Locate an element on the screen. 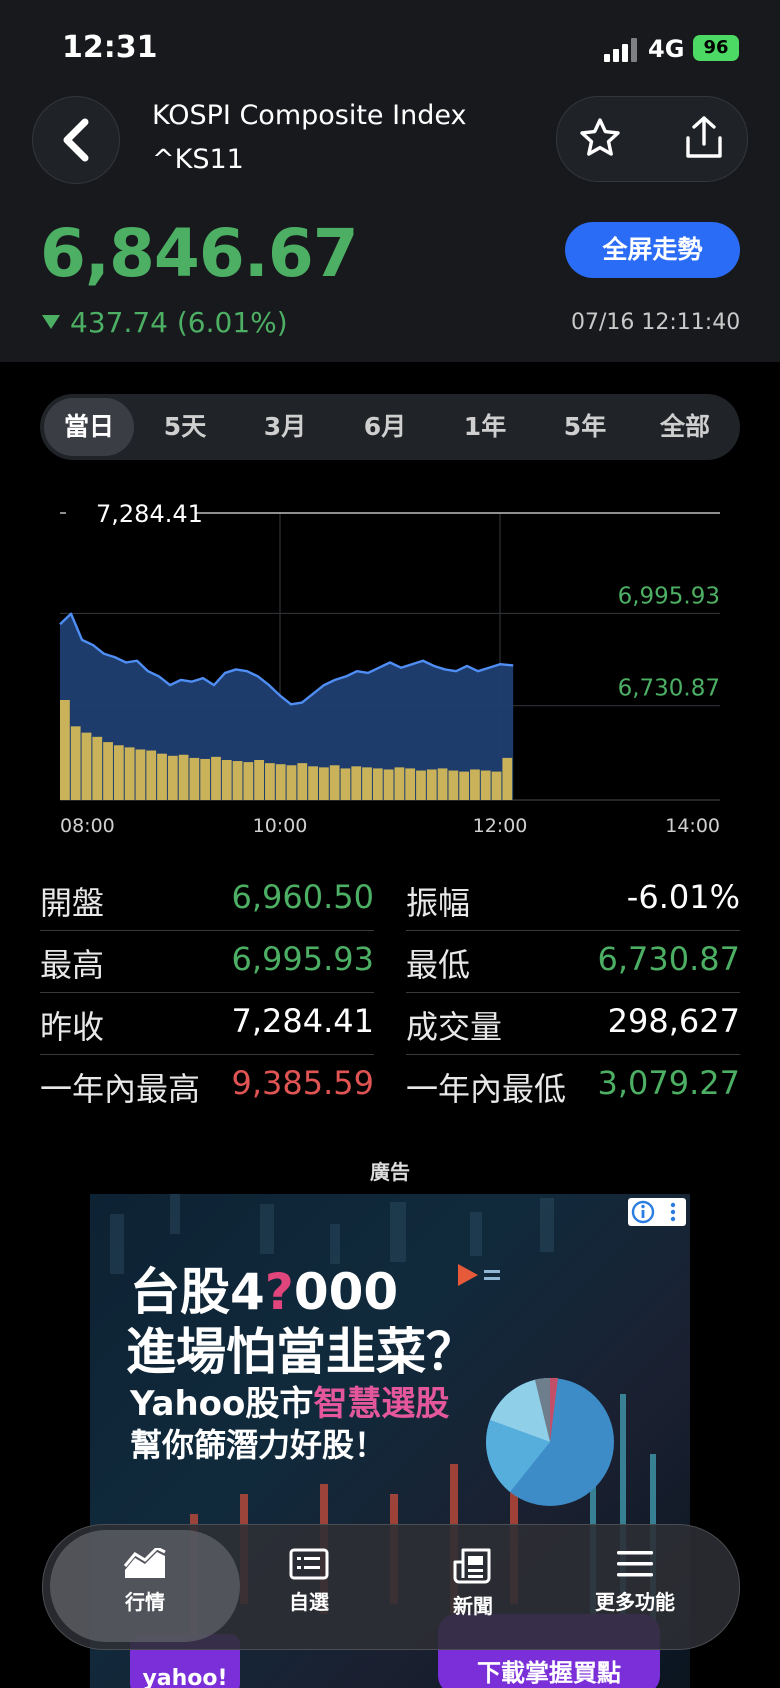  fullscreen-chart-button: 全屏走勢 is located at coordinates (652, 250).